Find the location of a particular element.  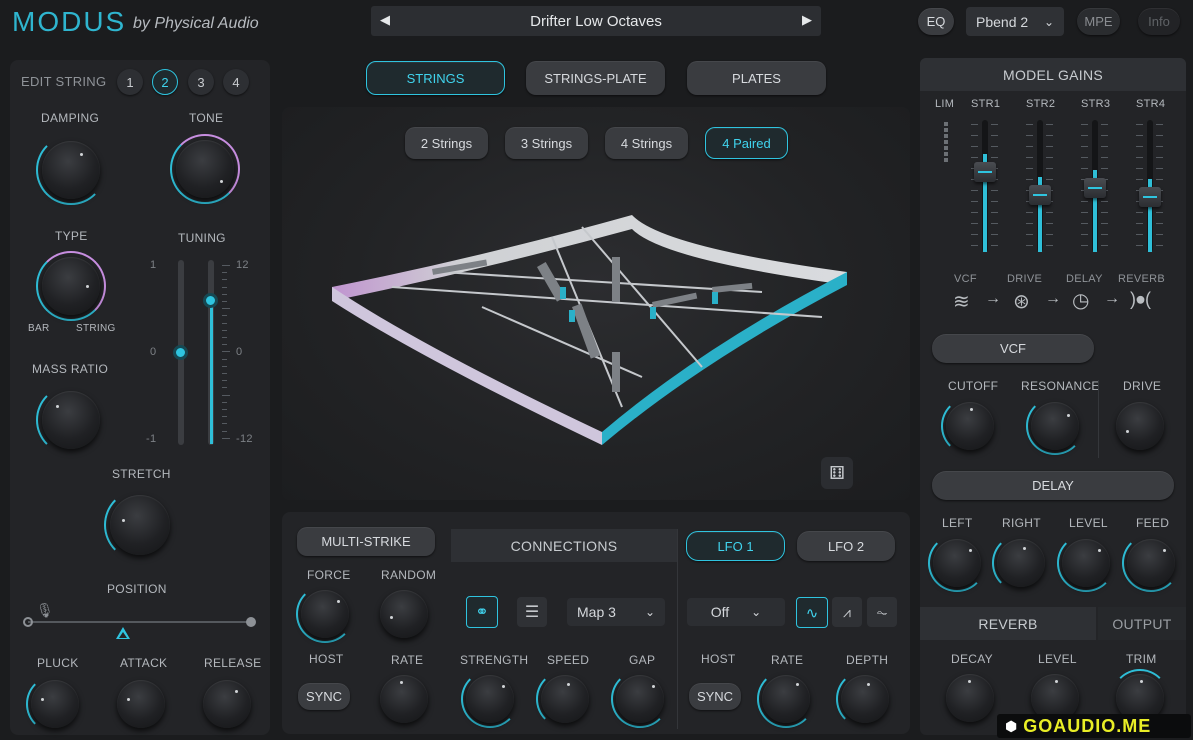

str3-gain-thumb is located at coordinates (1095, 188).